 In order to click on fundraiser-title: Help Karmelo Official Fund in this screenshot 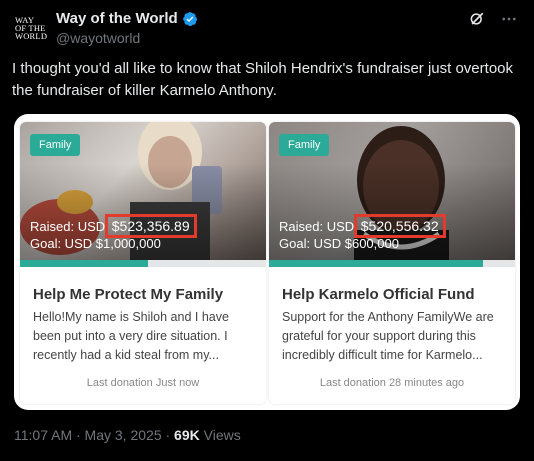, I will do `click(378, 294)`.